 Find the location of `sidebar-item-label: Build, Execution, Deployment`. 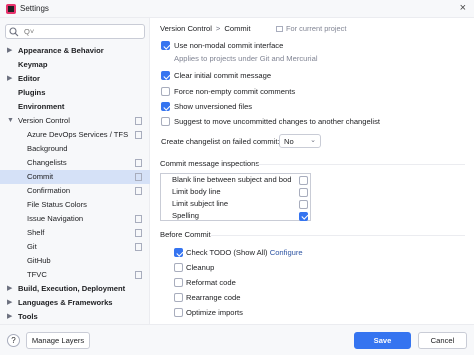

sidebar-item-label: Build, Execution, Deployment is located at coordinates (72, 288).